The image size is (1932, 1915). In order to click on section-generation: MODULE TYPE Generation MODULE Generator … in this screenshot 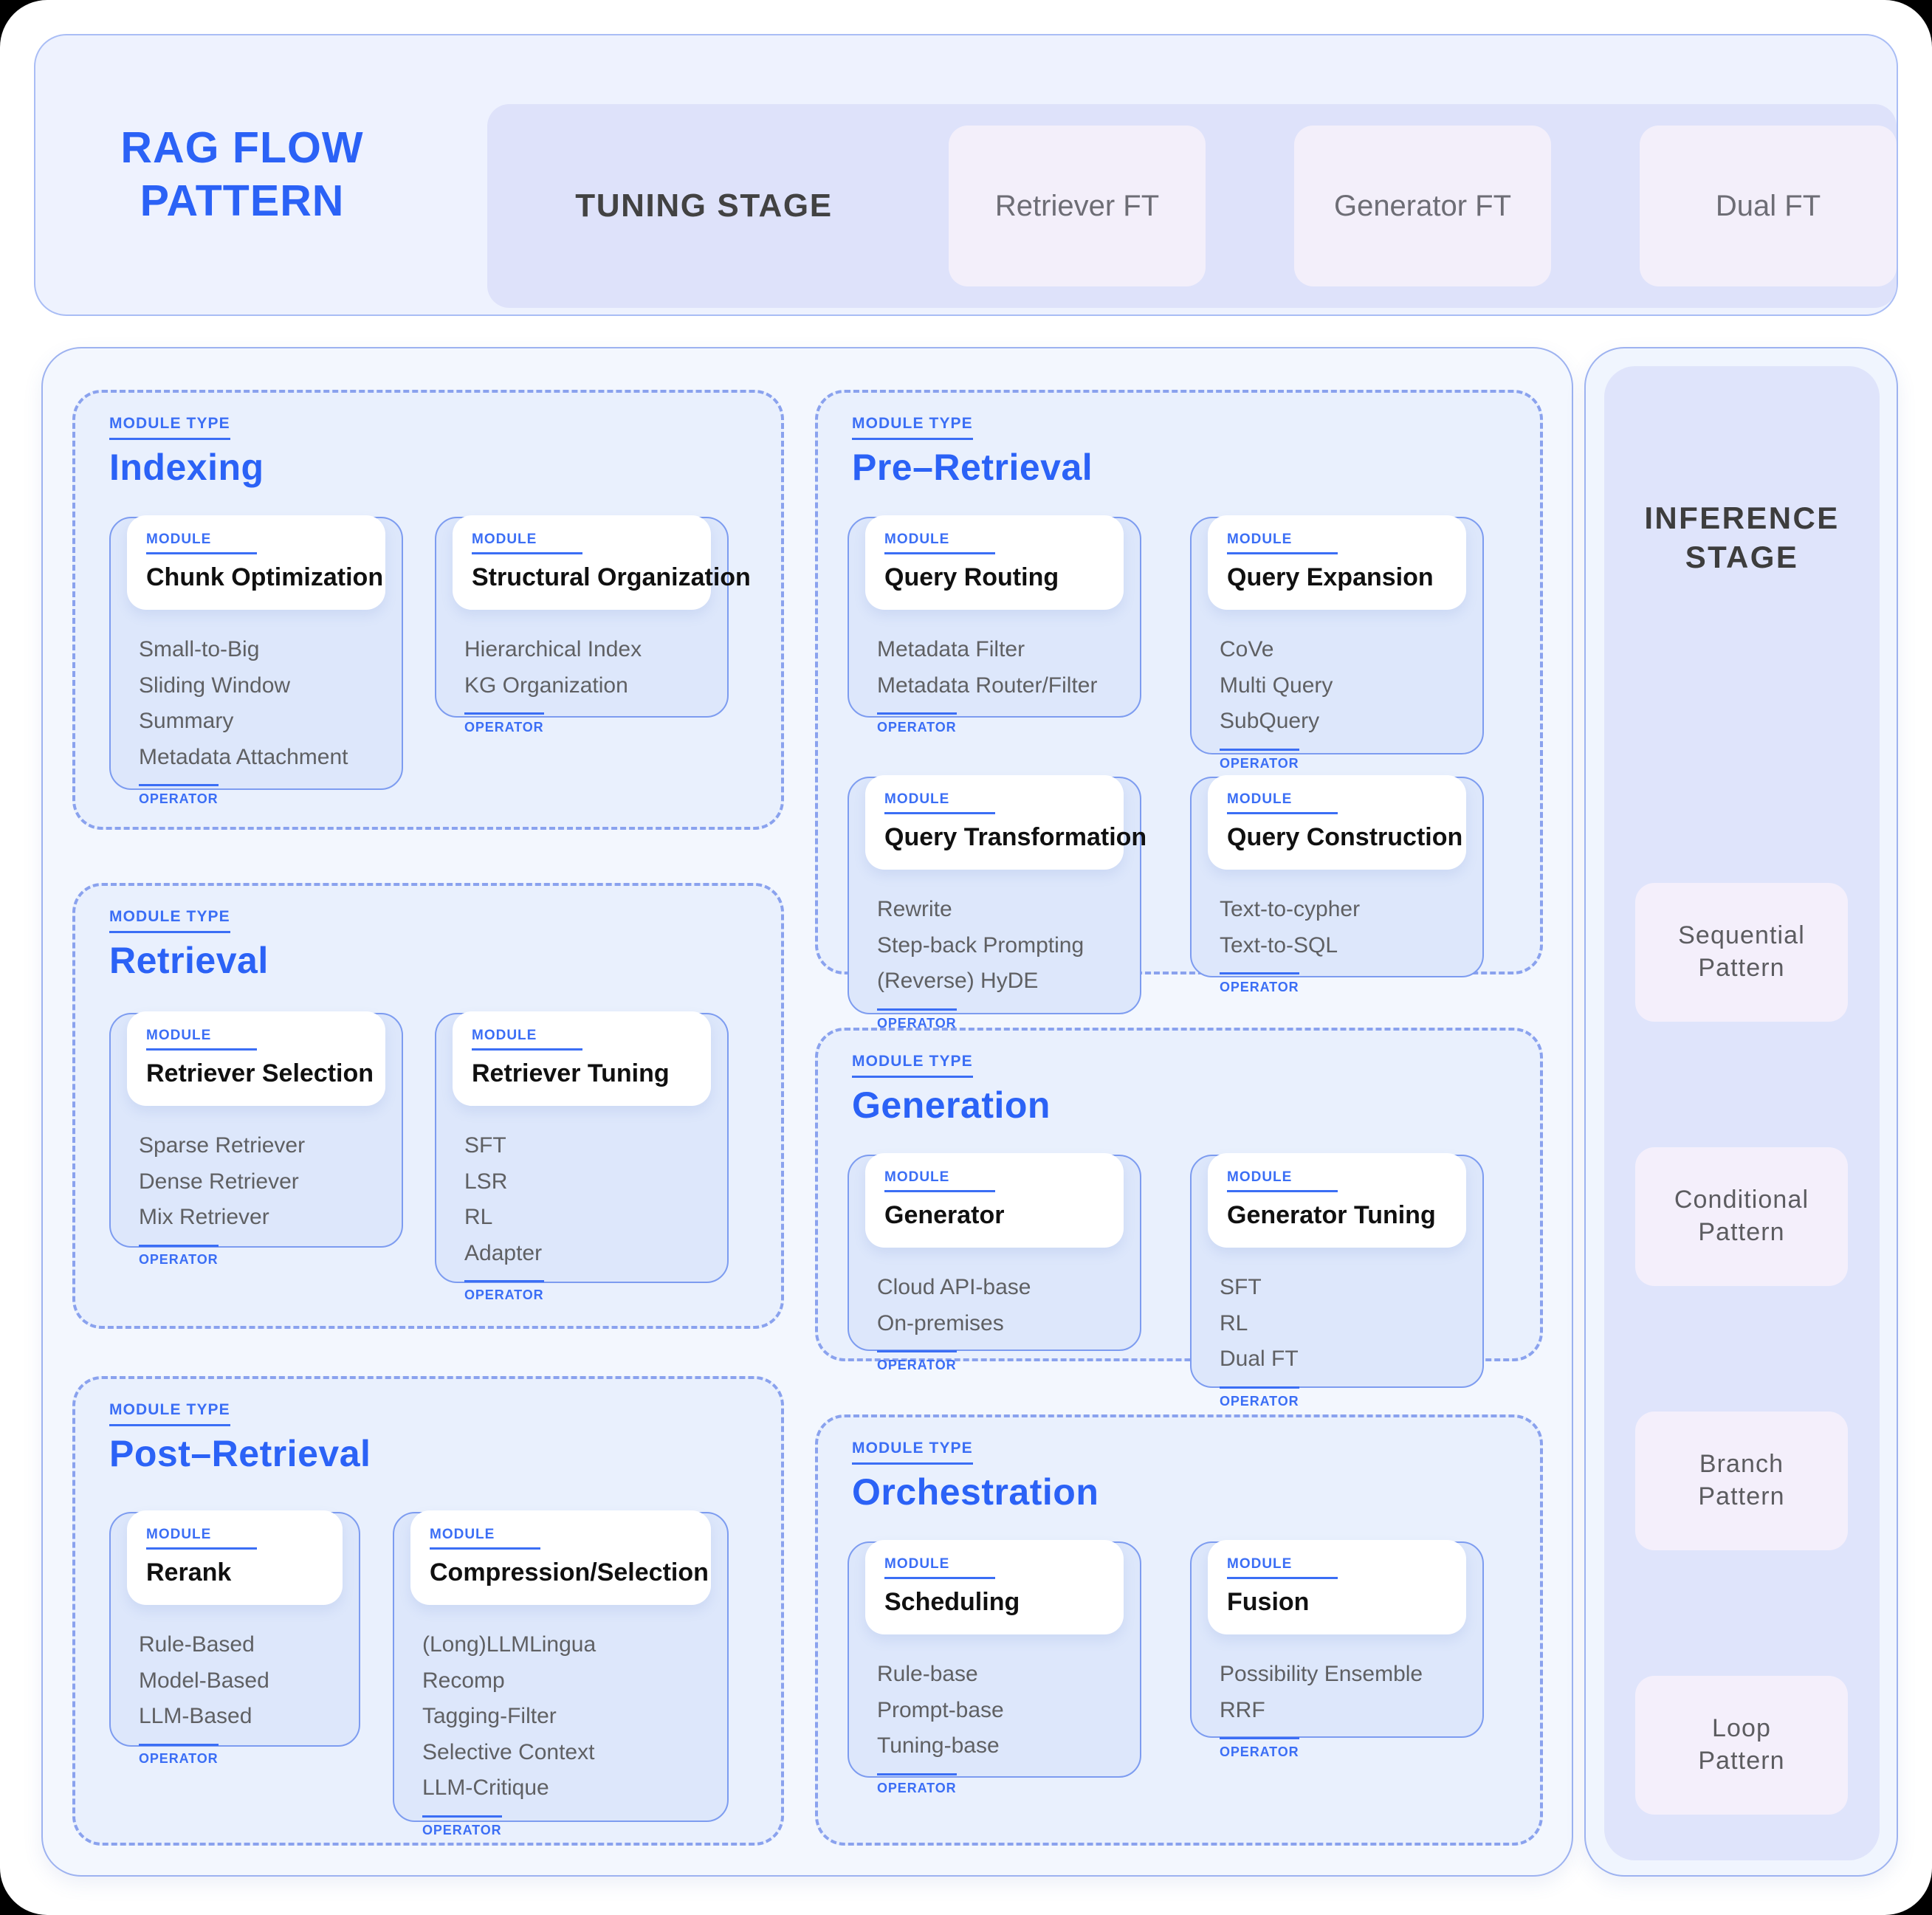, I will do `click(1179, 1218)`.